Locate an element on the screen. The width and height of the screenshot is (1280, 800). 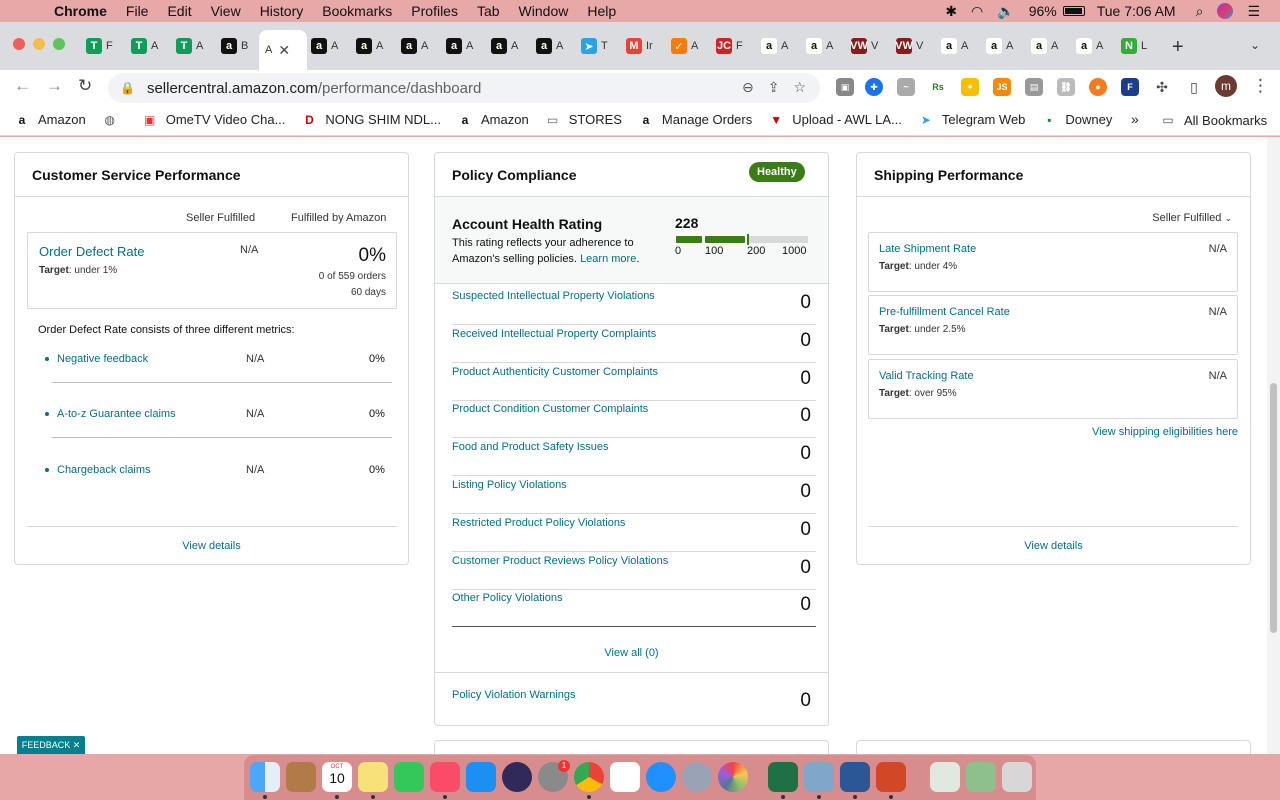
active-browser-tab: A ✕ is located at coordinates (283, 50).